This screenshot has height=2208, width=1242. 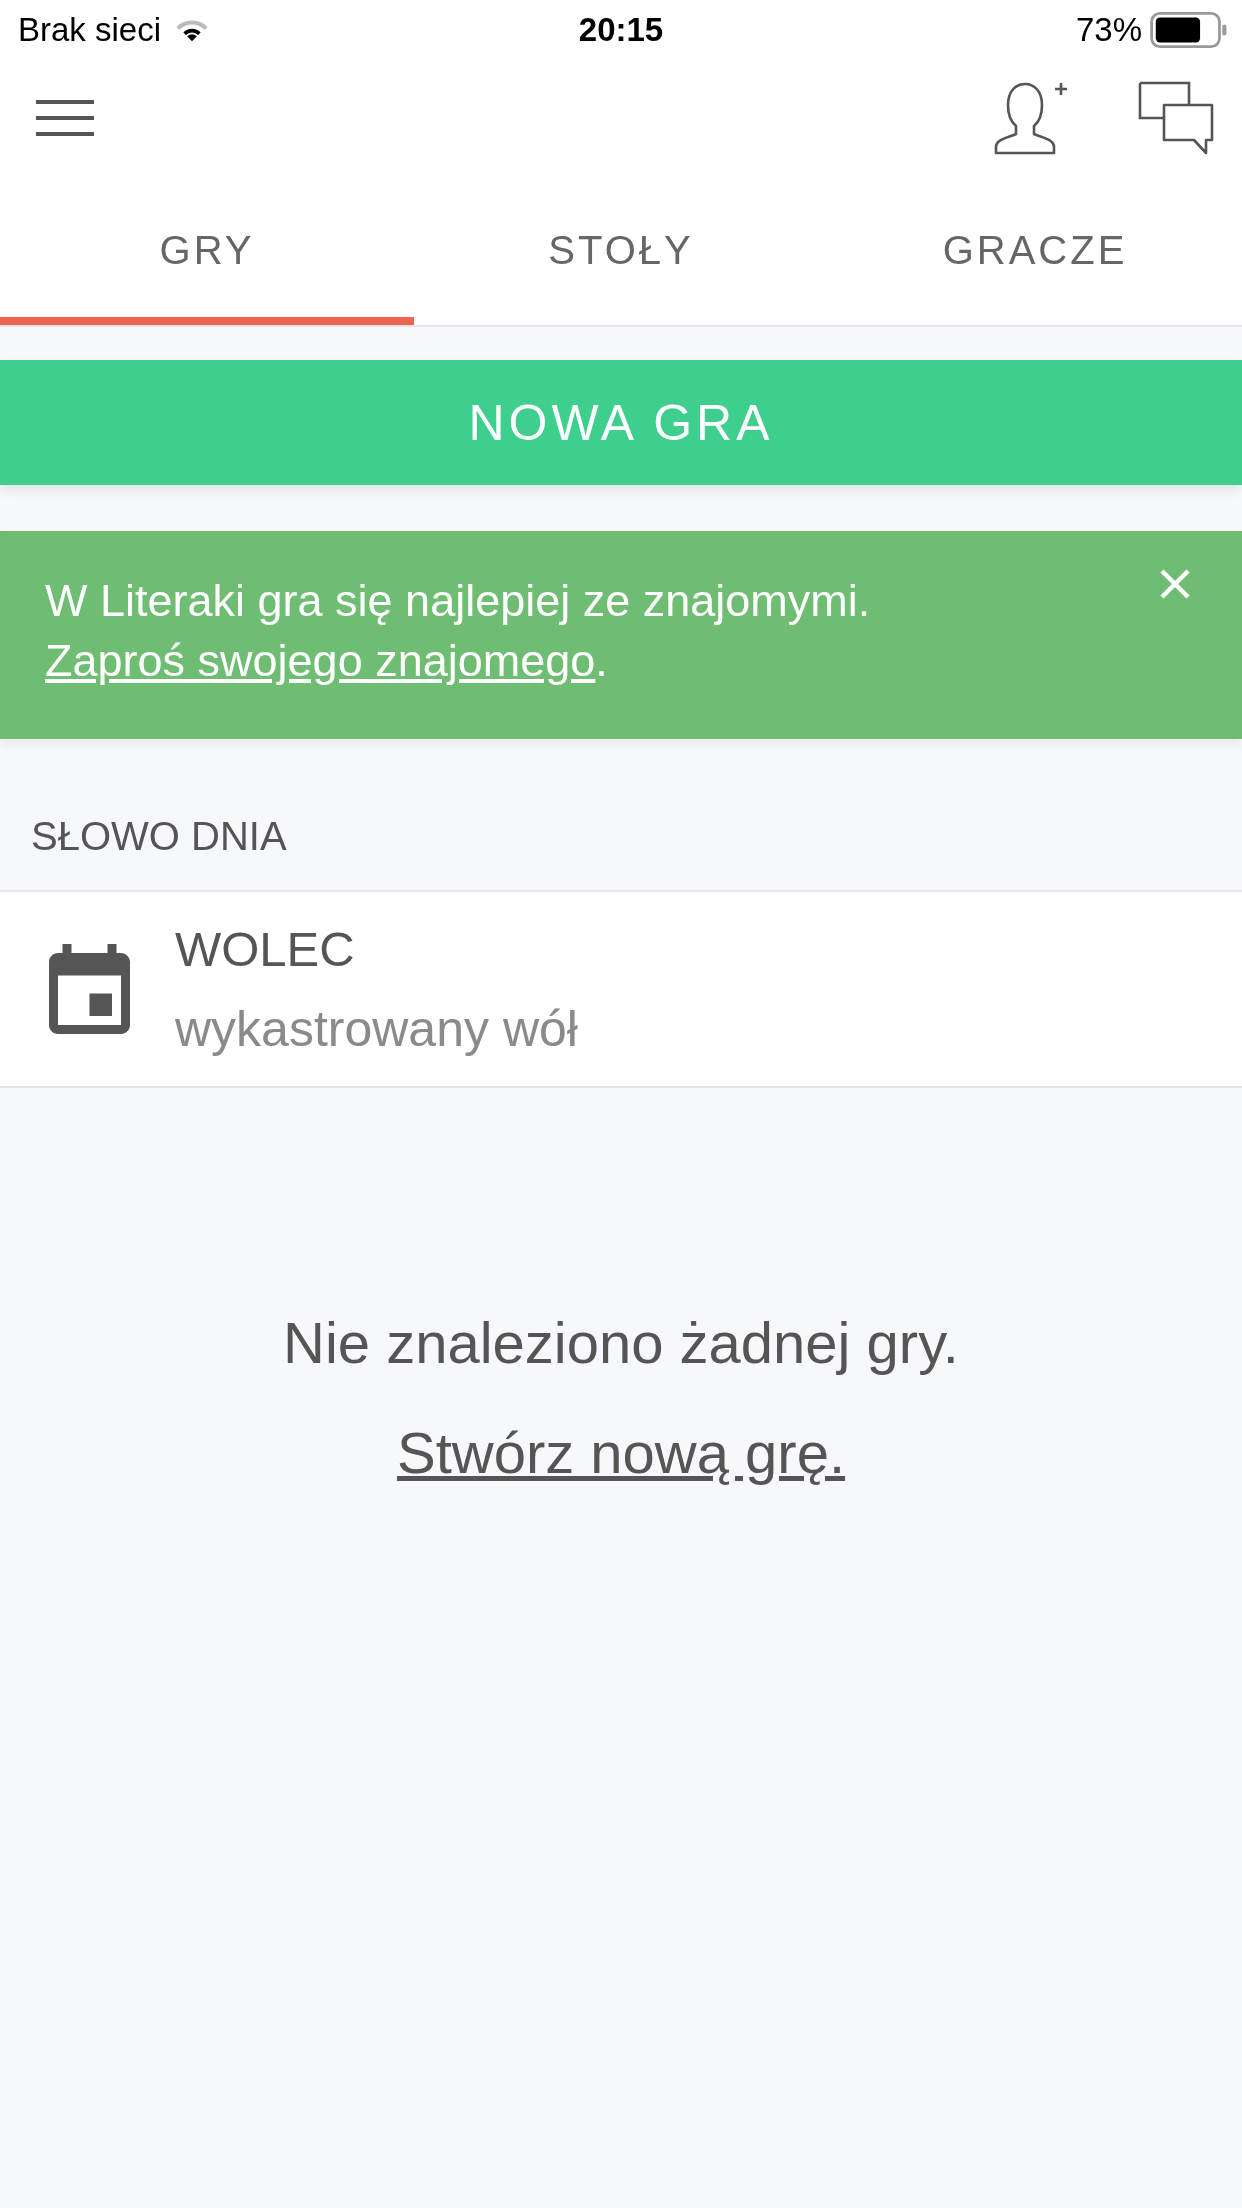 What do you see at coordinates (89, 989) in the screenshot?
I see `calendar-icon` at bounding box center [89, 989].